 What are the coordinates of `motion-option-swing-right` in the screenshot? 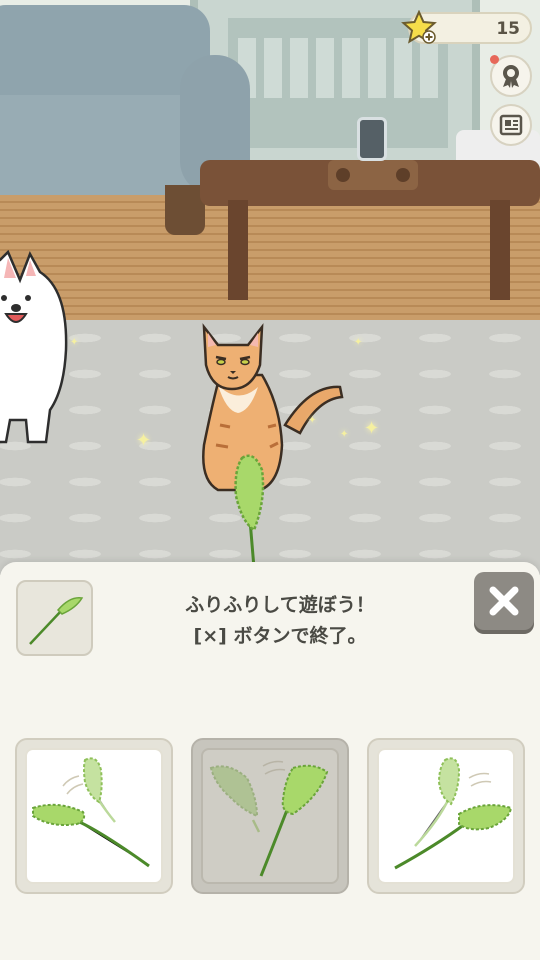 It's located at (446, 816).